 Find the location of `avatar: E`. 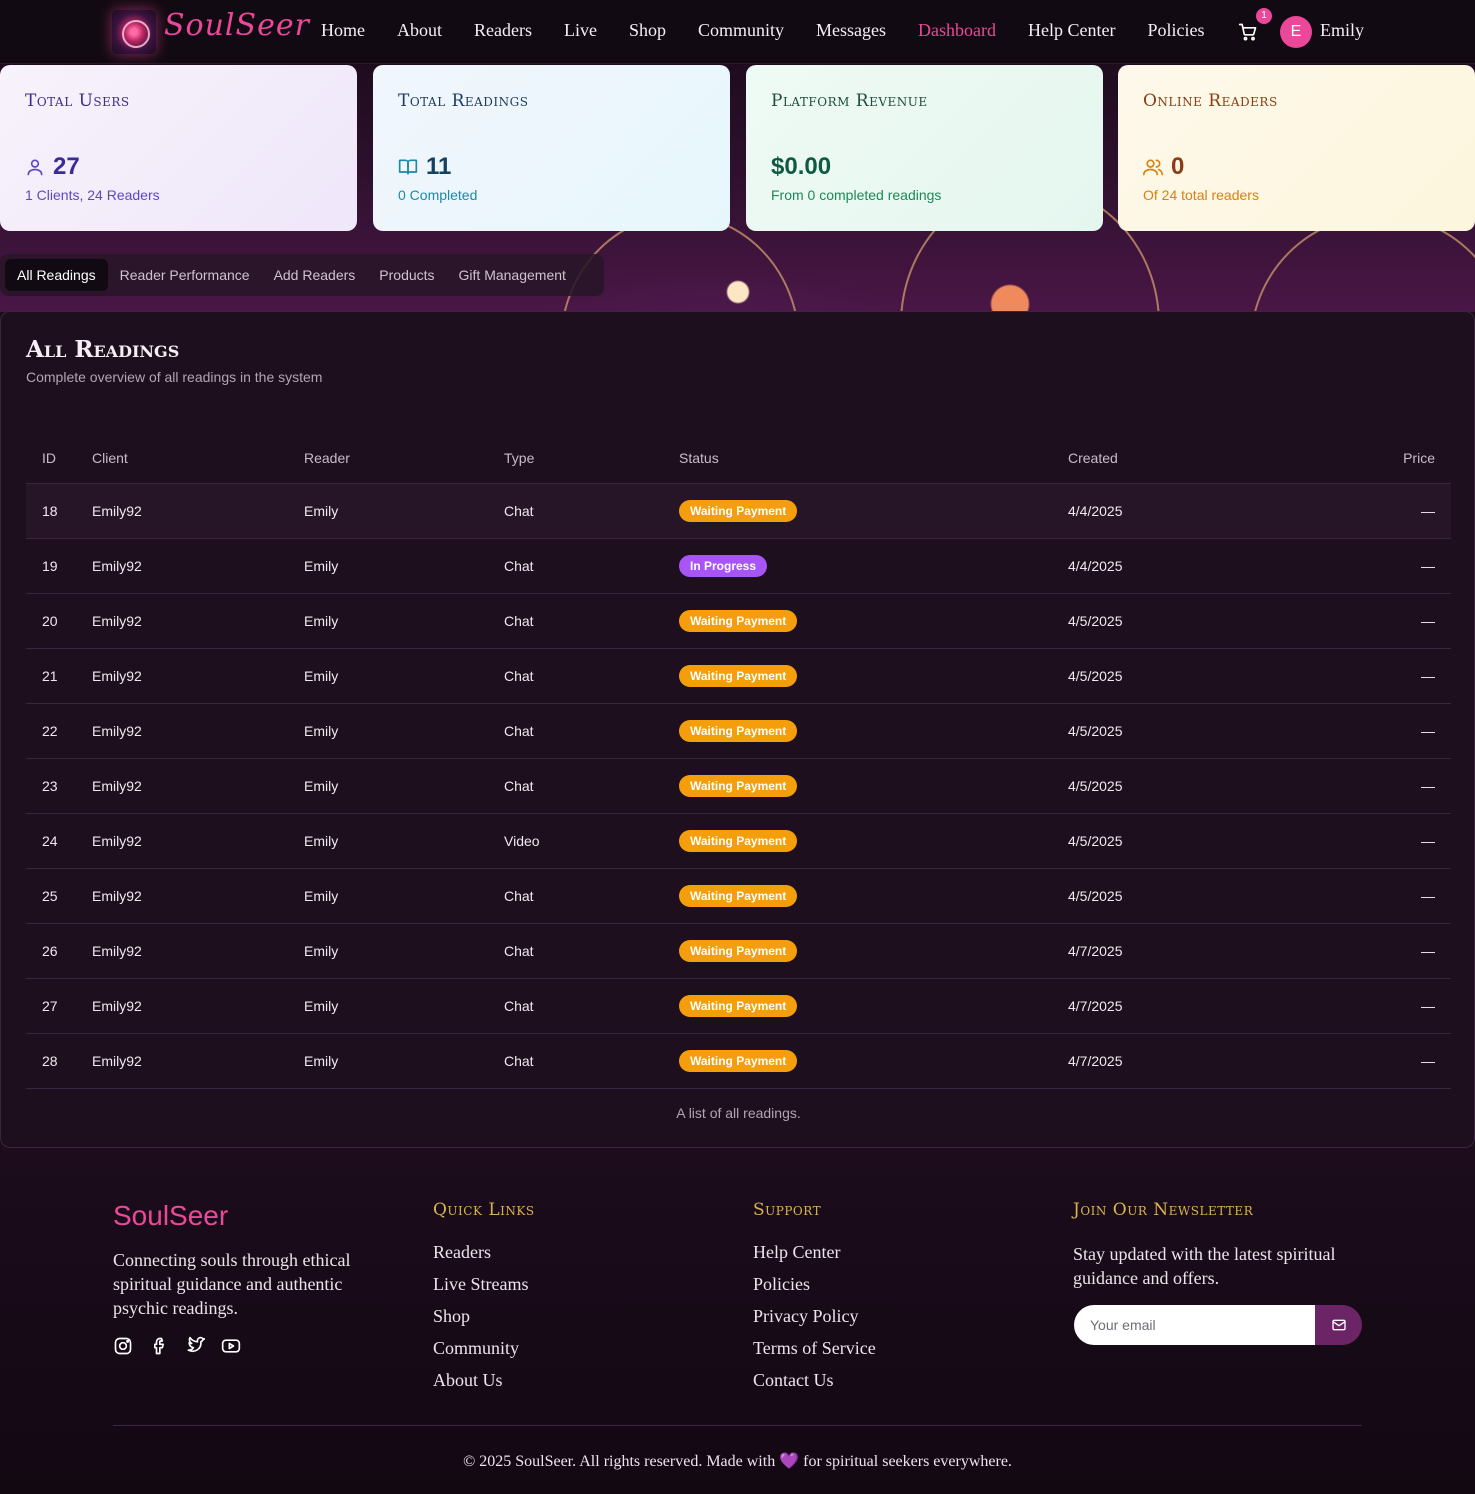

avatar: E is located at coordinates (1296, 32).